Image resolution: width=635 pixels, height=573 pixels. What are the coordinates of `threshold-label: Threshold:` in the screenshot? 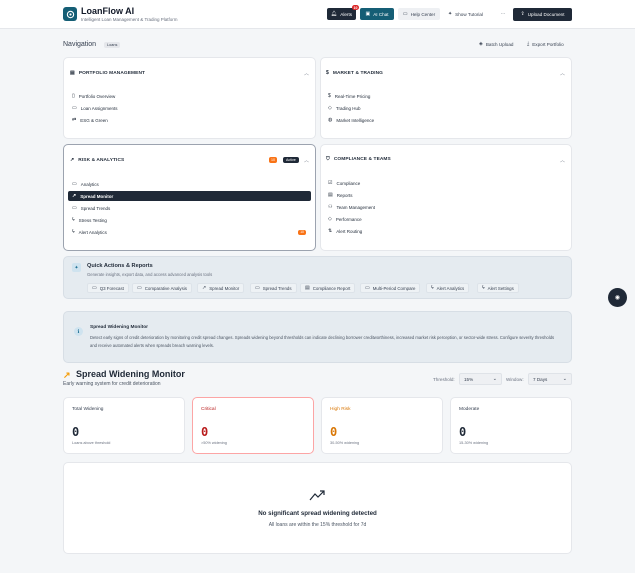 It's located at (444, 379).